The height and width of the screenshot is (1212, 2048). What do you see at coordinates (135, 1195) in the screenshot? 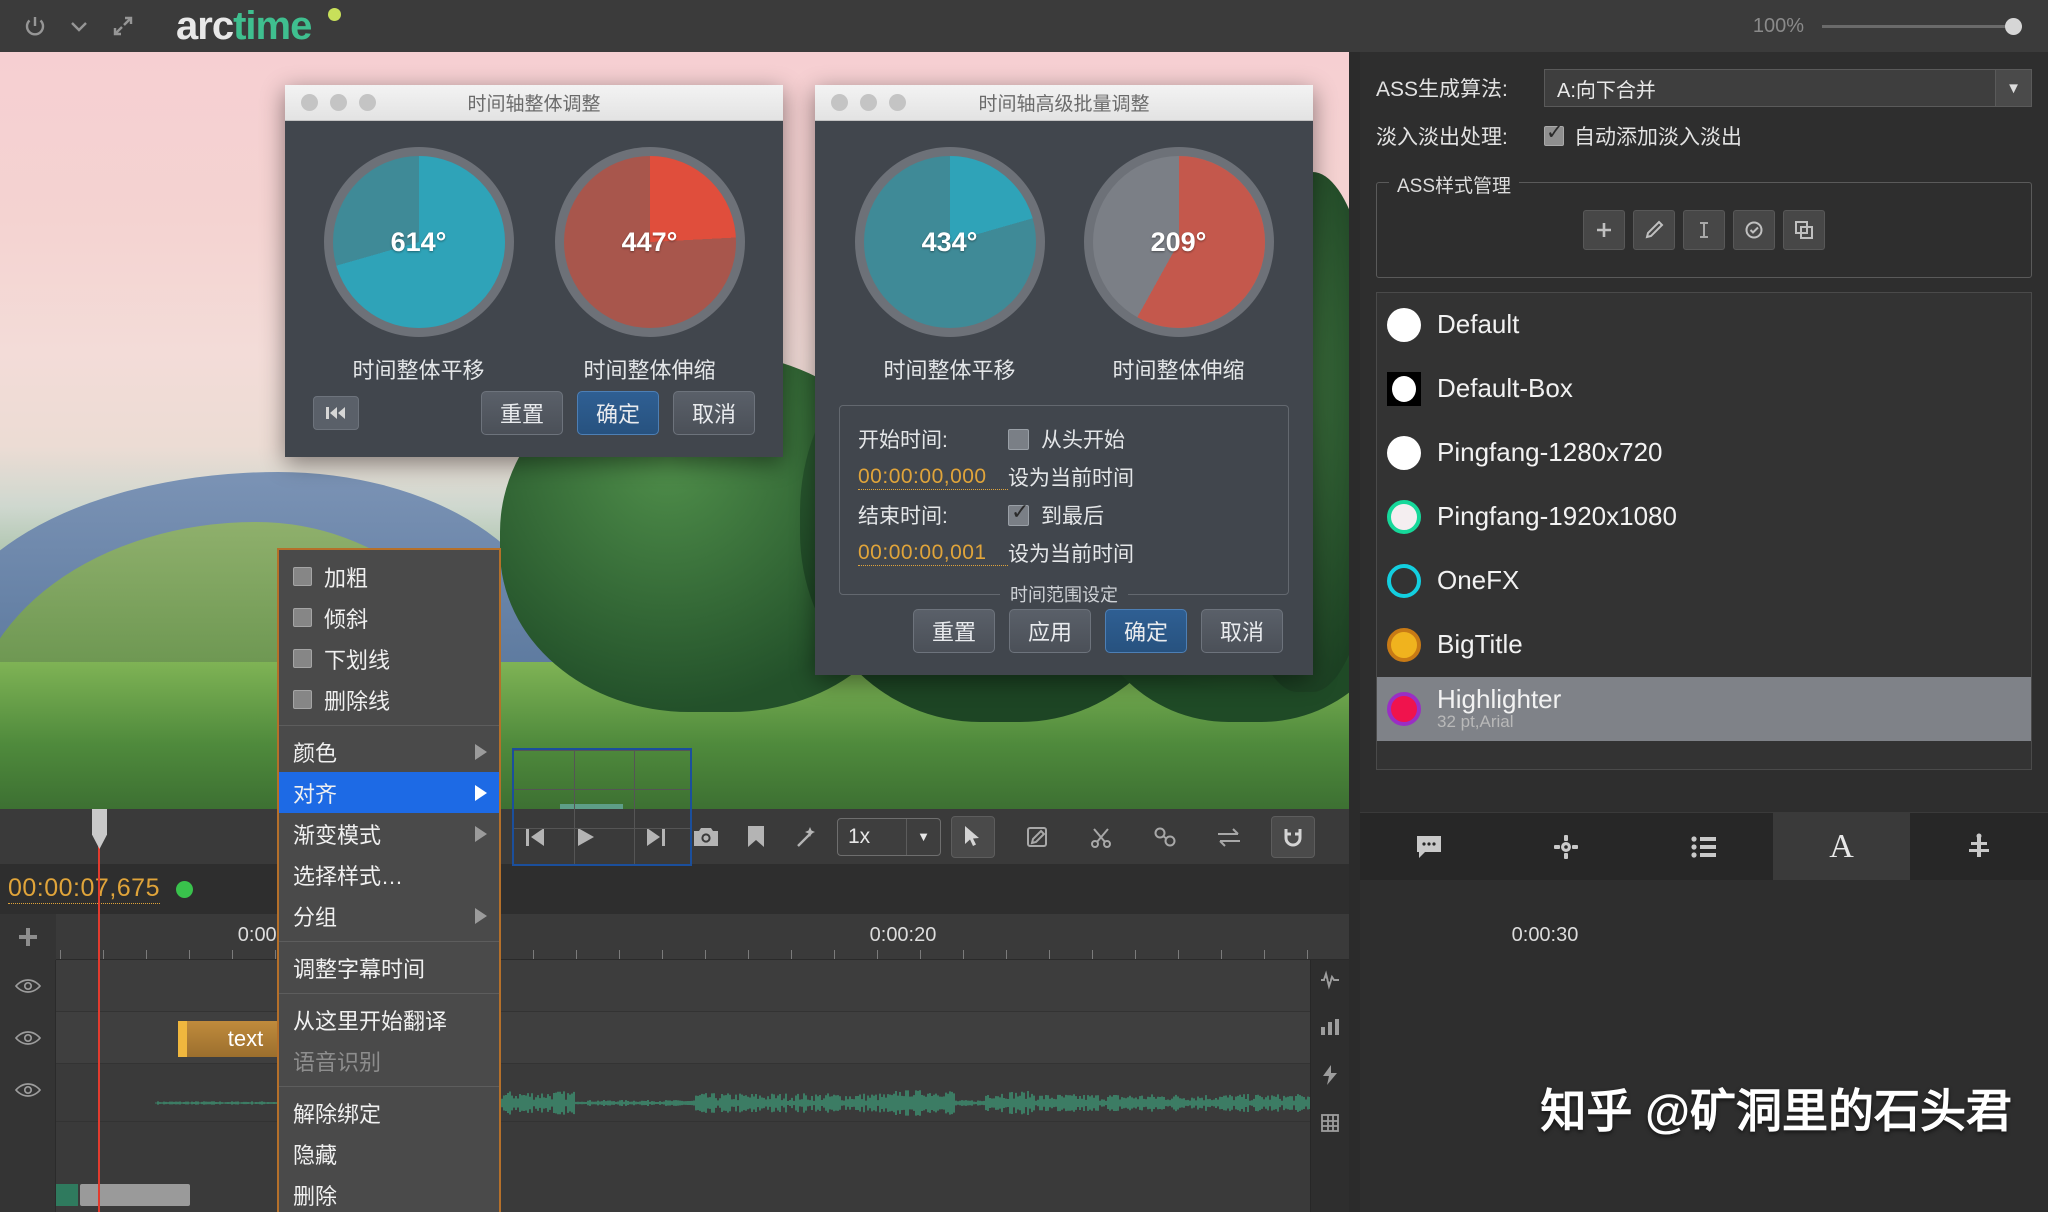
I see `scroll-thumb` at bounding box center [135, 1195].